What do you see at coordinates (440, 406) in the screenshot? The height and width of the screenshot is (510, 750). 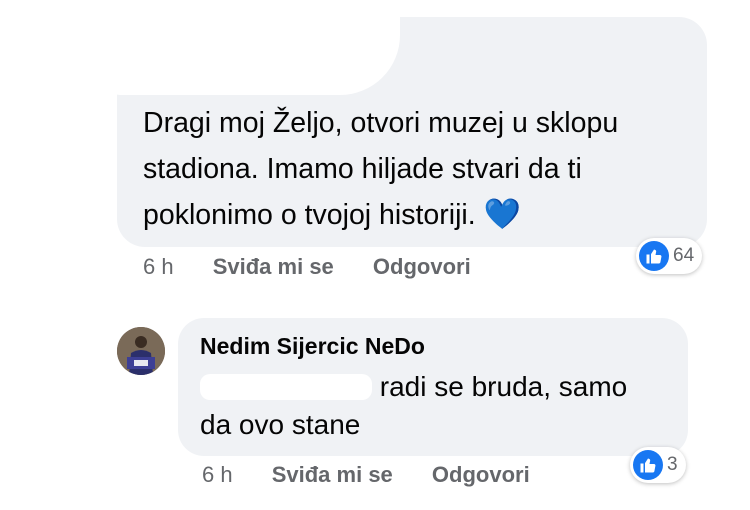 I see `comment-text: radi se bruda, samo da ovo stane` at bounding box center [440, 406].